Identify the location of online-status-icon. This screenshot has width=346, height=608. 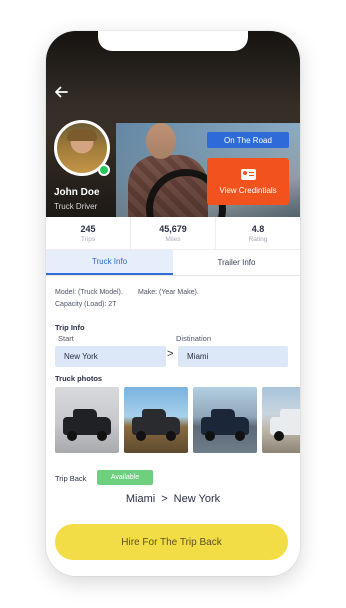
(104, 170).